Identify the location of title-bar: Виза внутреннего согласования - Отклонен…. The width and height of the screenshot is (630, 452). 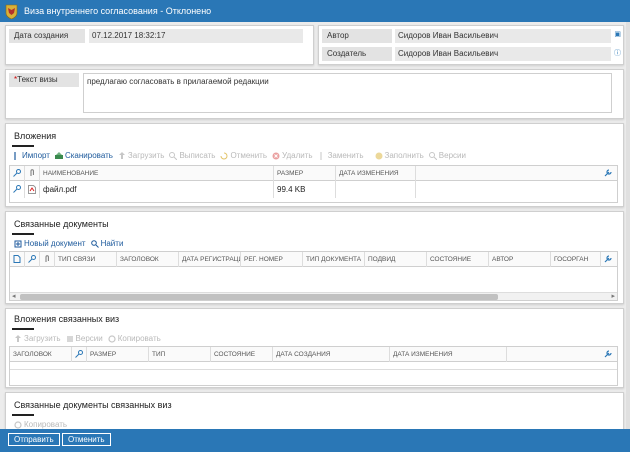
(315, 11).